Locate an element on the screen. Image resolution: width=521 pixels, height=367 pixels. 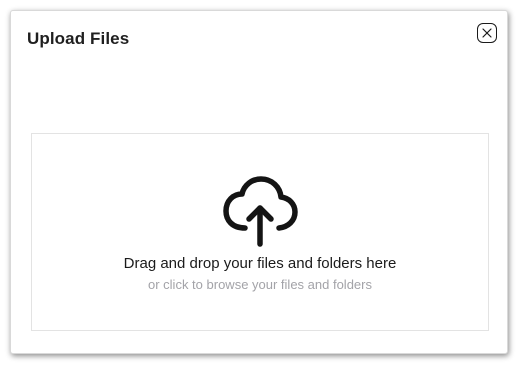
dialog-title: Upload Files is located at coordinates (78, 38).